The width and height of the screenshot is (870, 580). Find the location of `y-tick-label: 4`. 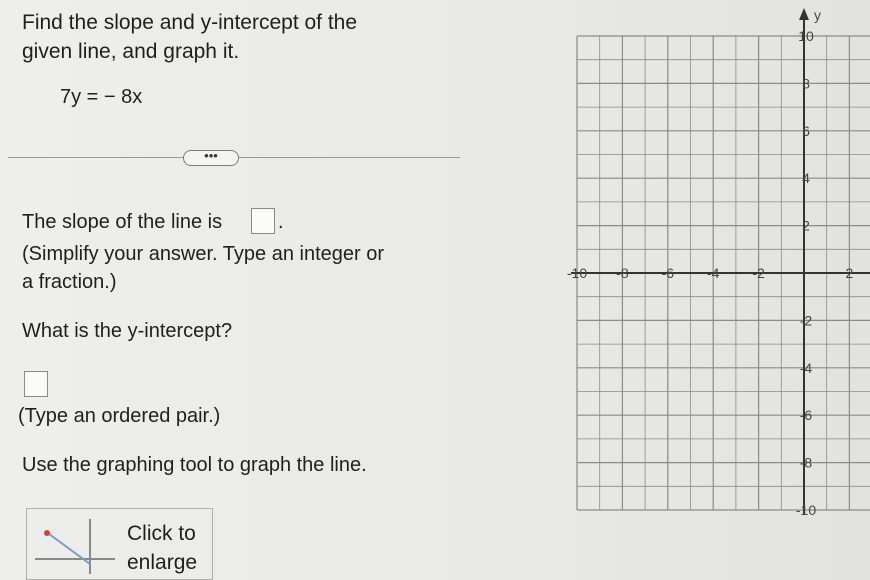

y-tick-label: 4 is located at coordinates (806, 178).